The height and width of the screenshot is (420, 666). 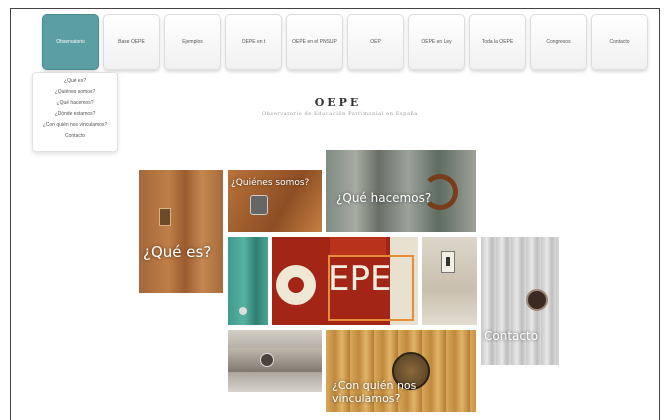 I want to click on tile-teal-door, so click(x=248, y=281).